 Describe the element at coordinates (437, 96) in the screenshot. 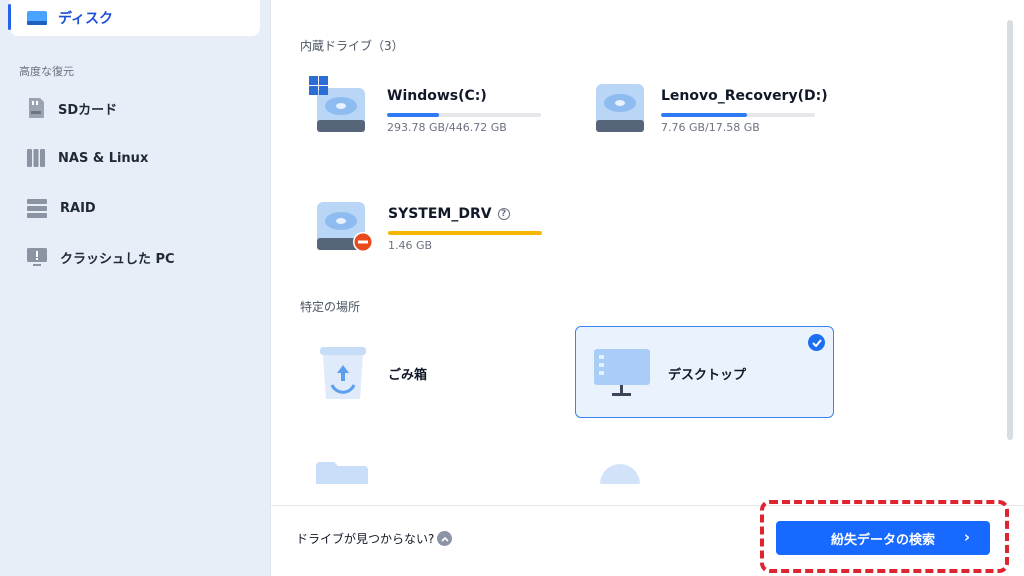

I see `drive-name: Windows(C:)` at that location.